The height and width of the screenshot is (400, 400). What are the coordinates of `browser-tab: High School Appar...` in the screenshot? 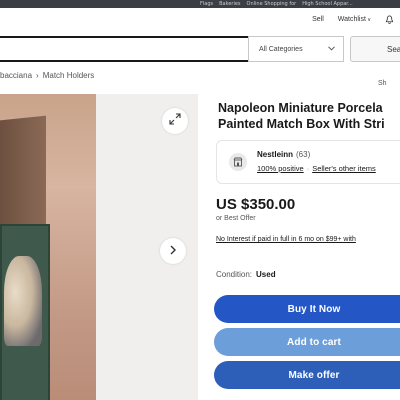 It's located at (327, 4).